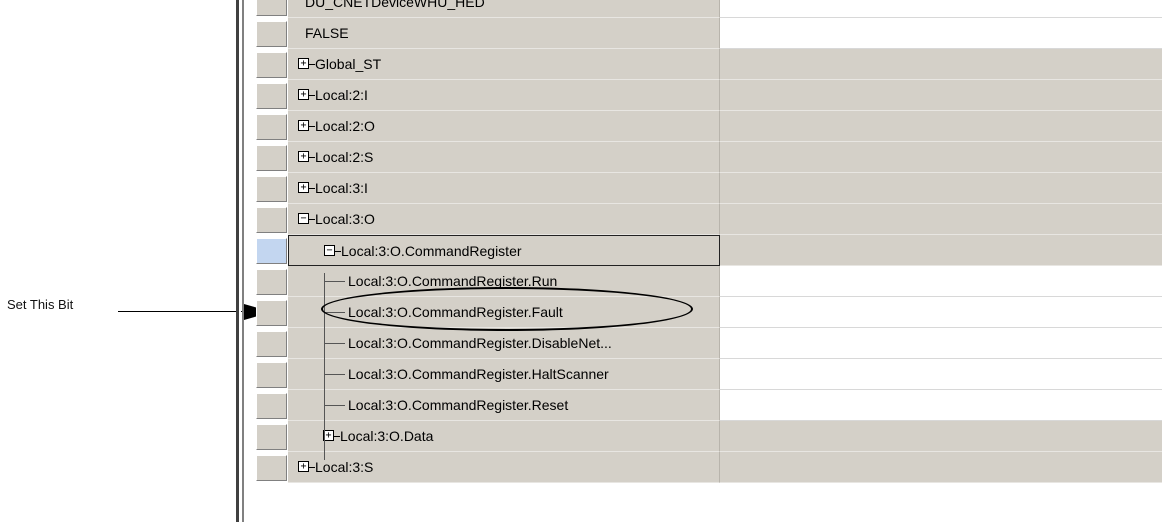  Describe the element at coordinates (344, 157) in the screenshot. I see `tag-name-label: Local:2:S` at that location.